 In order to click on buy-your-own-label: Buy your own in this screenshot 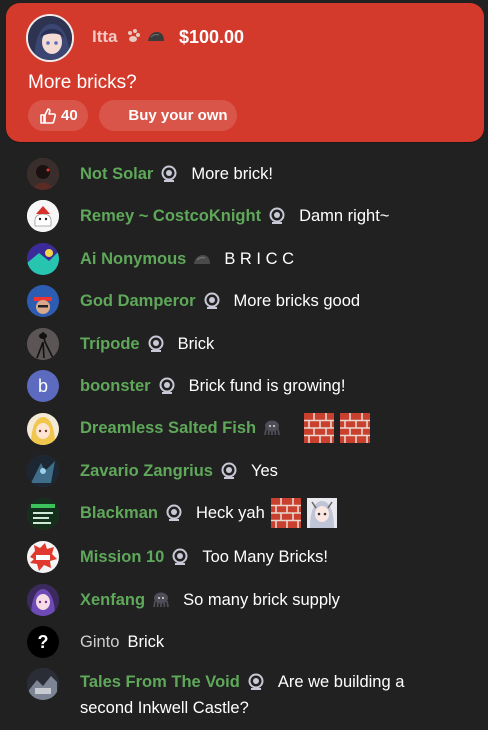, I will do `click(178, 115)`.